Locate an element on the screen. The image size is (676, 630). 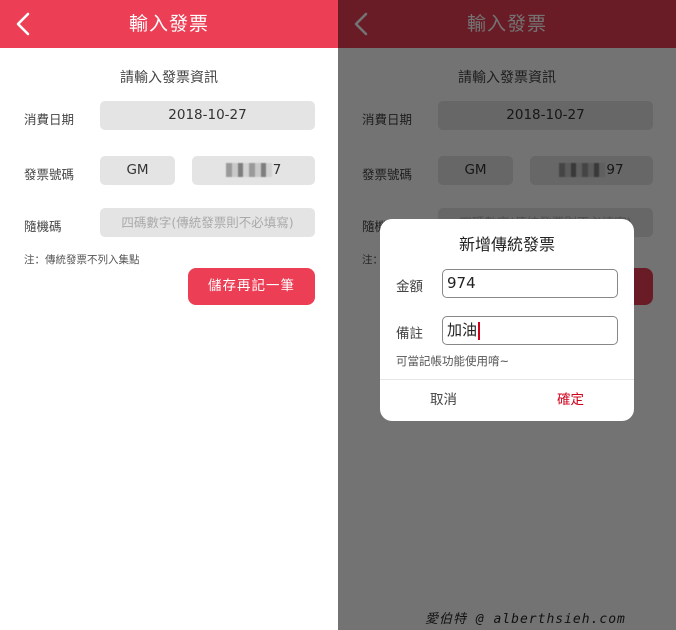
add-traditional-invoice-dialog: 新增傳統發票 金額 974 備註 加油 可當記帳功能使用唷~ 取消 確定 is located at coordinates (507, 320).